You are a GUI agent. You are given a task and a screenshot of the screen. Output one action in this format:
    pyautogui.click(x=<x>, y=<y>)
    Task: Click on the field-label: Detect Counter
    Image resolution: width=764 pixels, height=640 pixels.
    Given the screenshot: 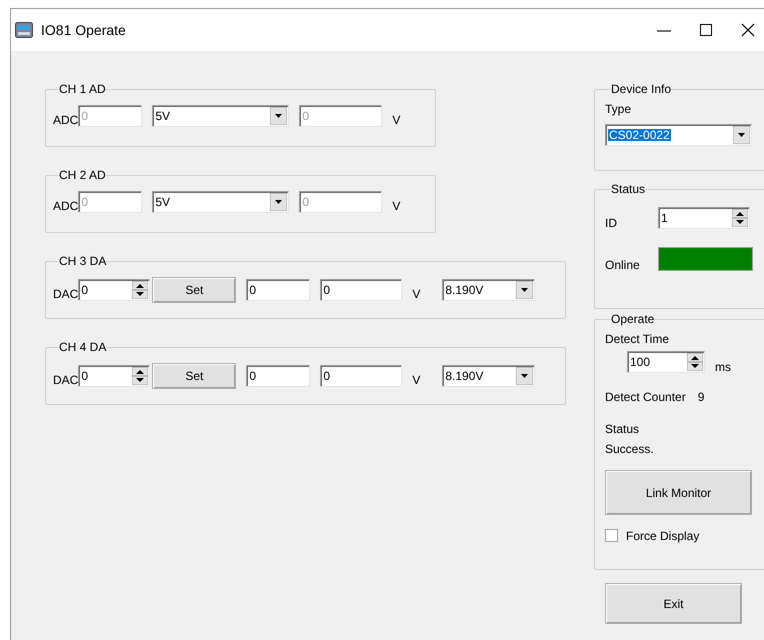 What is the action you would take?
    pyautogui.click(x=645, y=397)
    